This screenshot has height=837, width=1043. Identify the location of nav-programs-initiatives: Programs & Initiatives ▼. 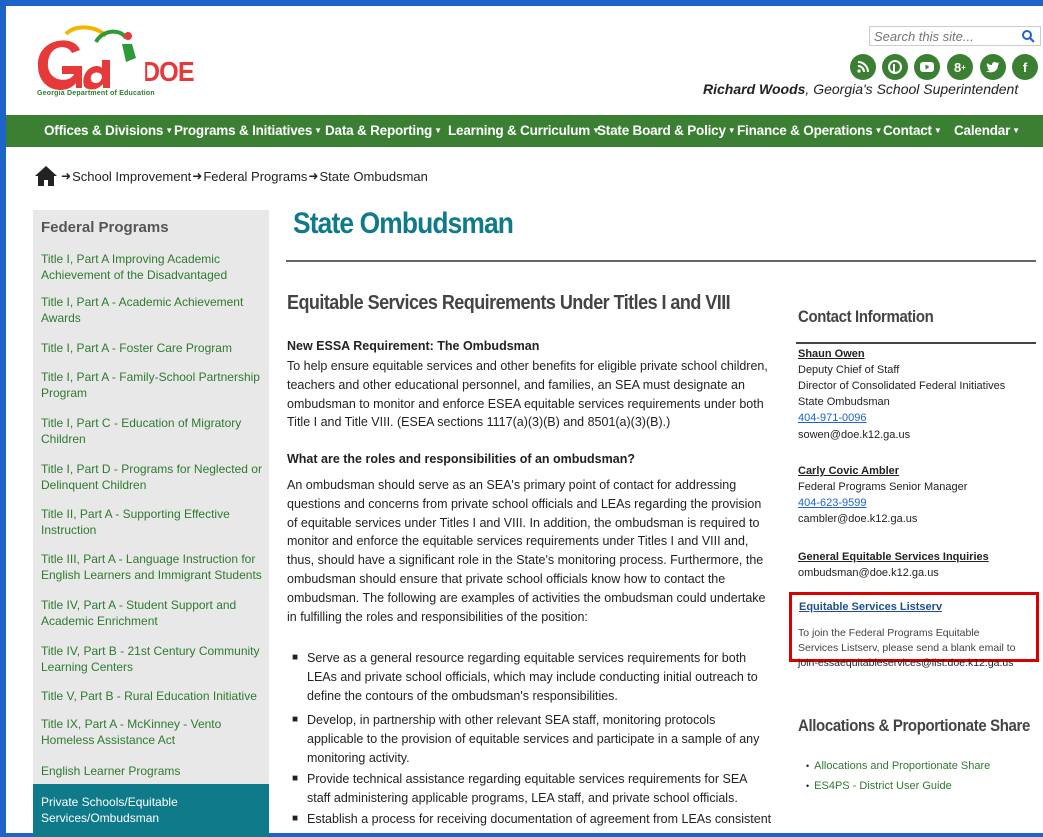
(248, 130).